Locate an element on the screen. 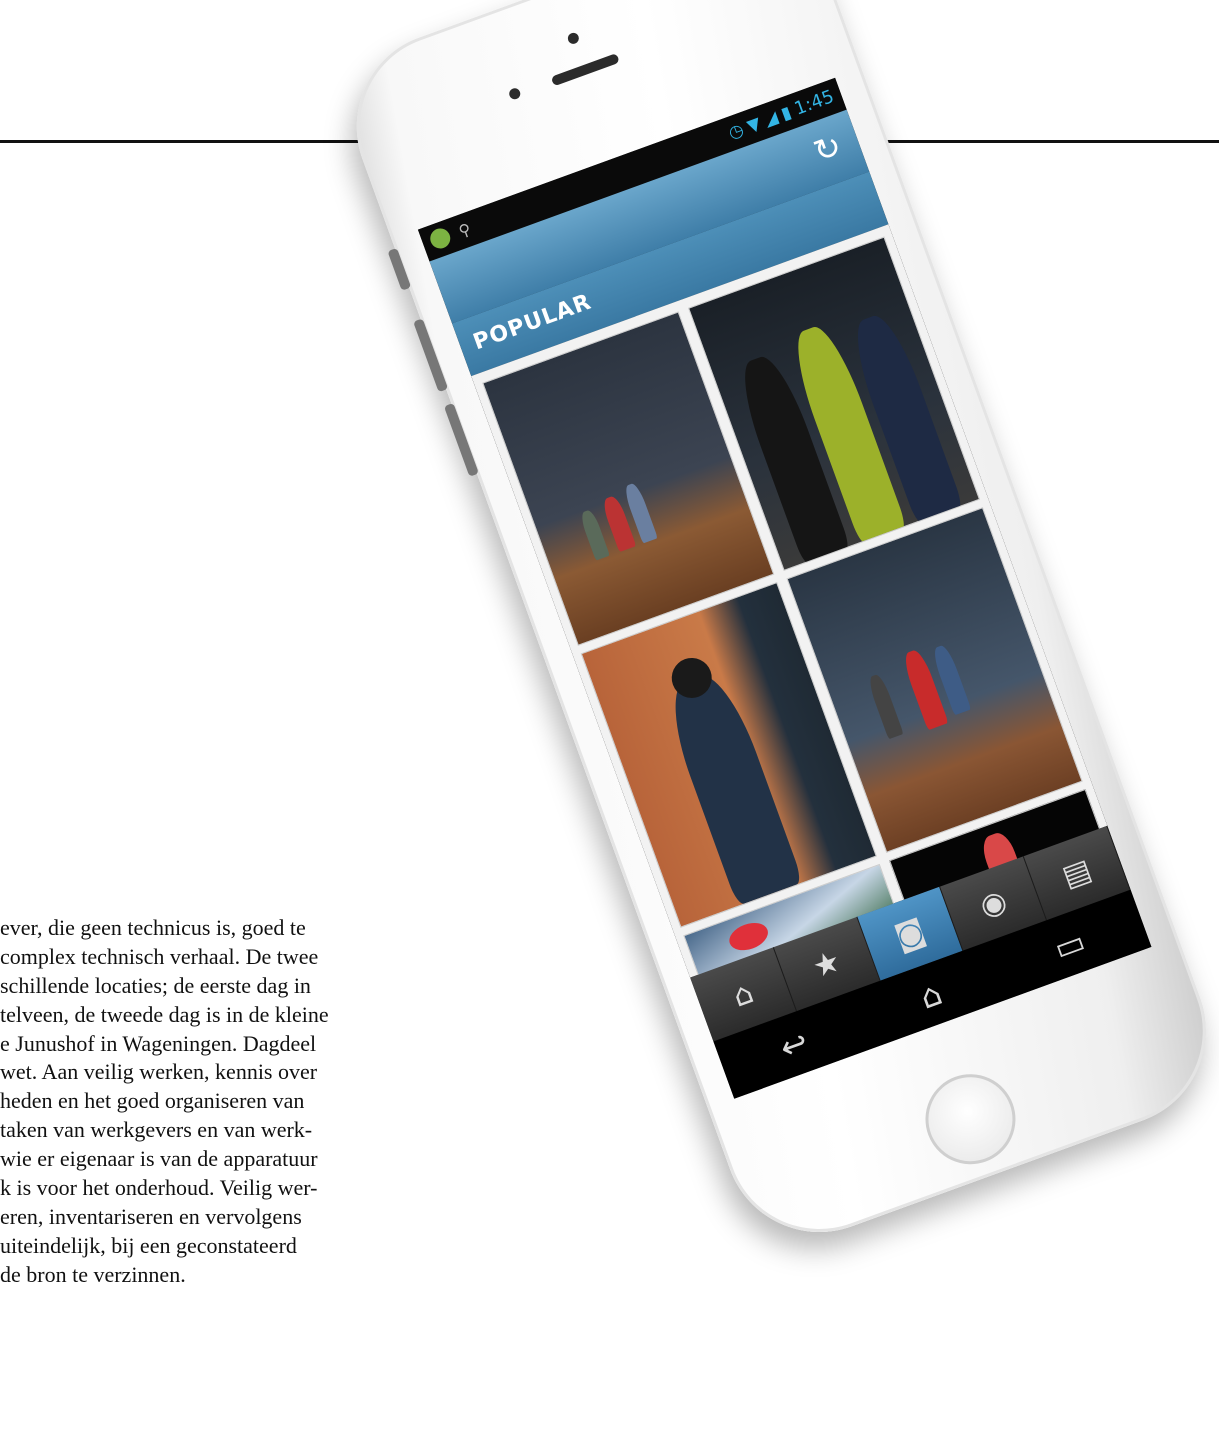 The image size is (1219, 1443). alarm-icon: ◷ is located at coordinates (736, 131).